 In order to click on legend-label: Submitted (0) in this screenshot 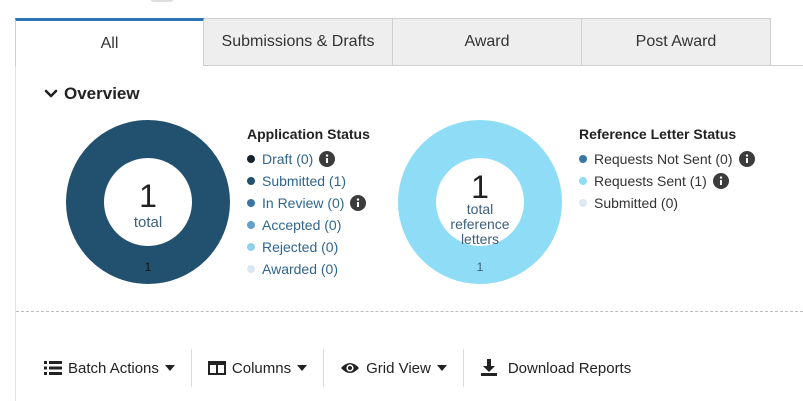, I will do `click(636, 203)`.